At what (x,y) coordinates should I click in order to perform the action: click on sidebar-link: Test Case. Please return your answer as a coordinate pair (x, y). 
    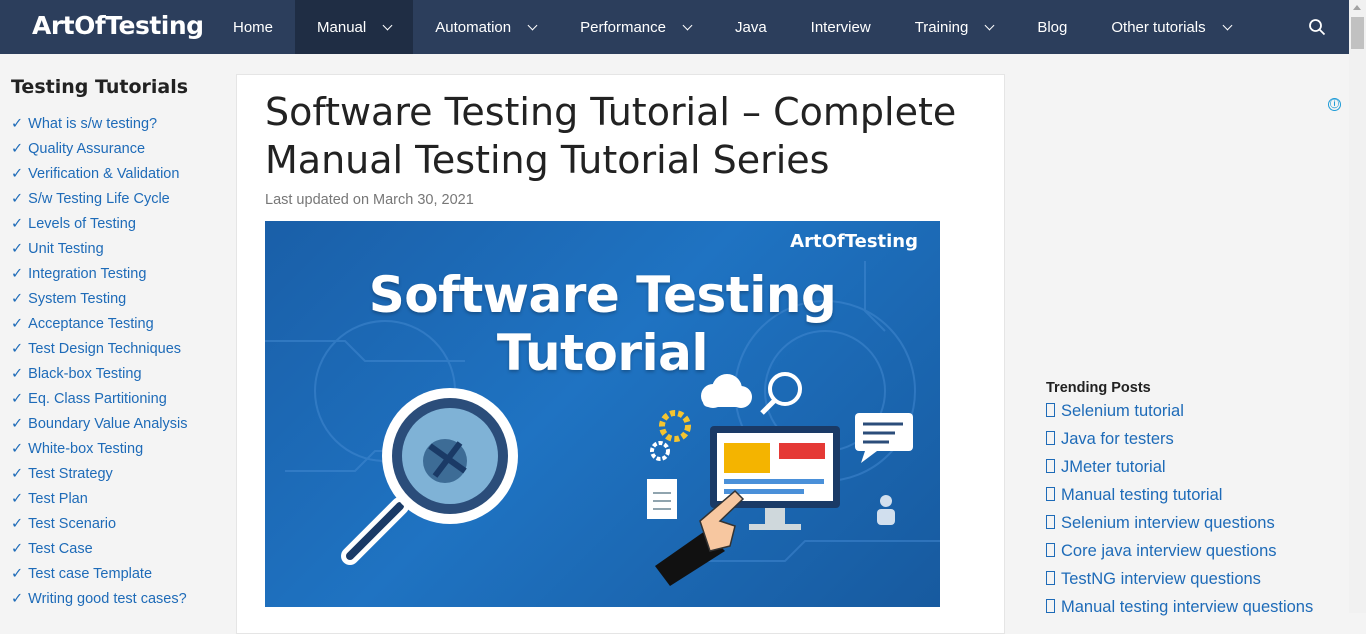
    Looking at the image, I should click on (60, 549).